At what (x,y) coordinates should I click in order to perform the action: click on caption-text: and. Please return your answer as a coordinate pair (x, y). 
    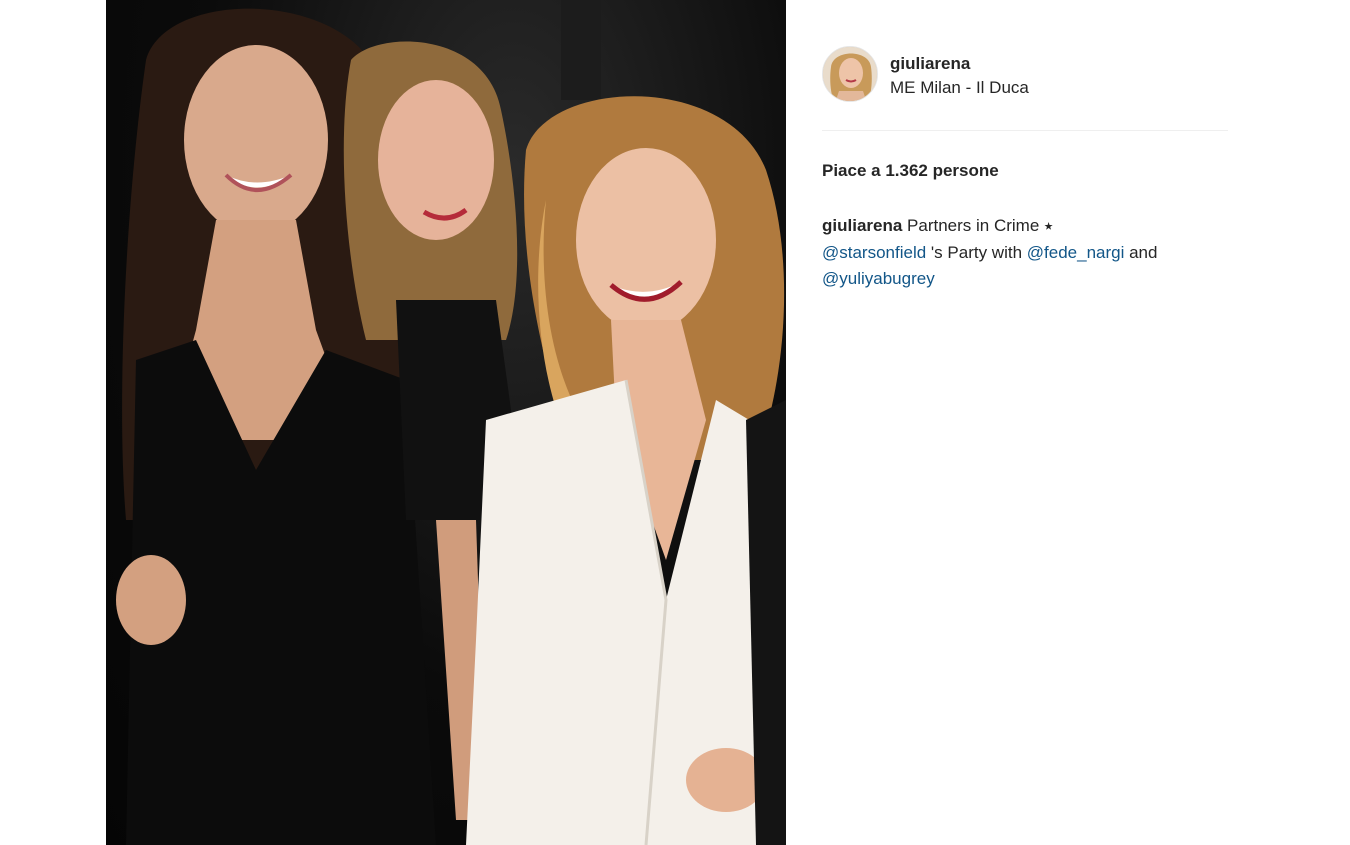
    Looking at the image, I should click on (1141, 252).